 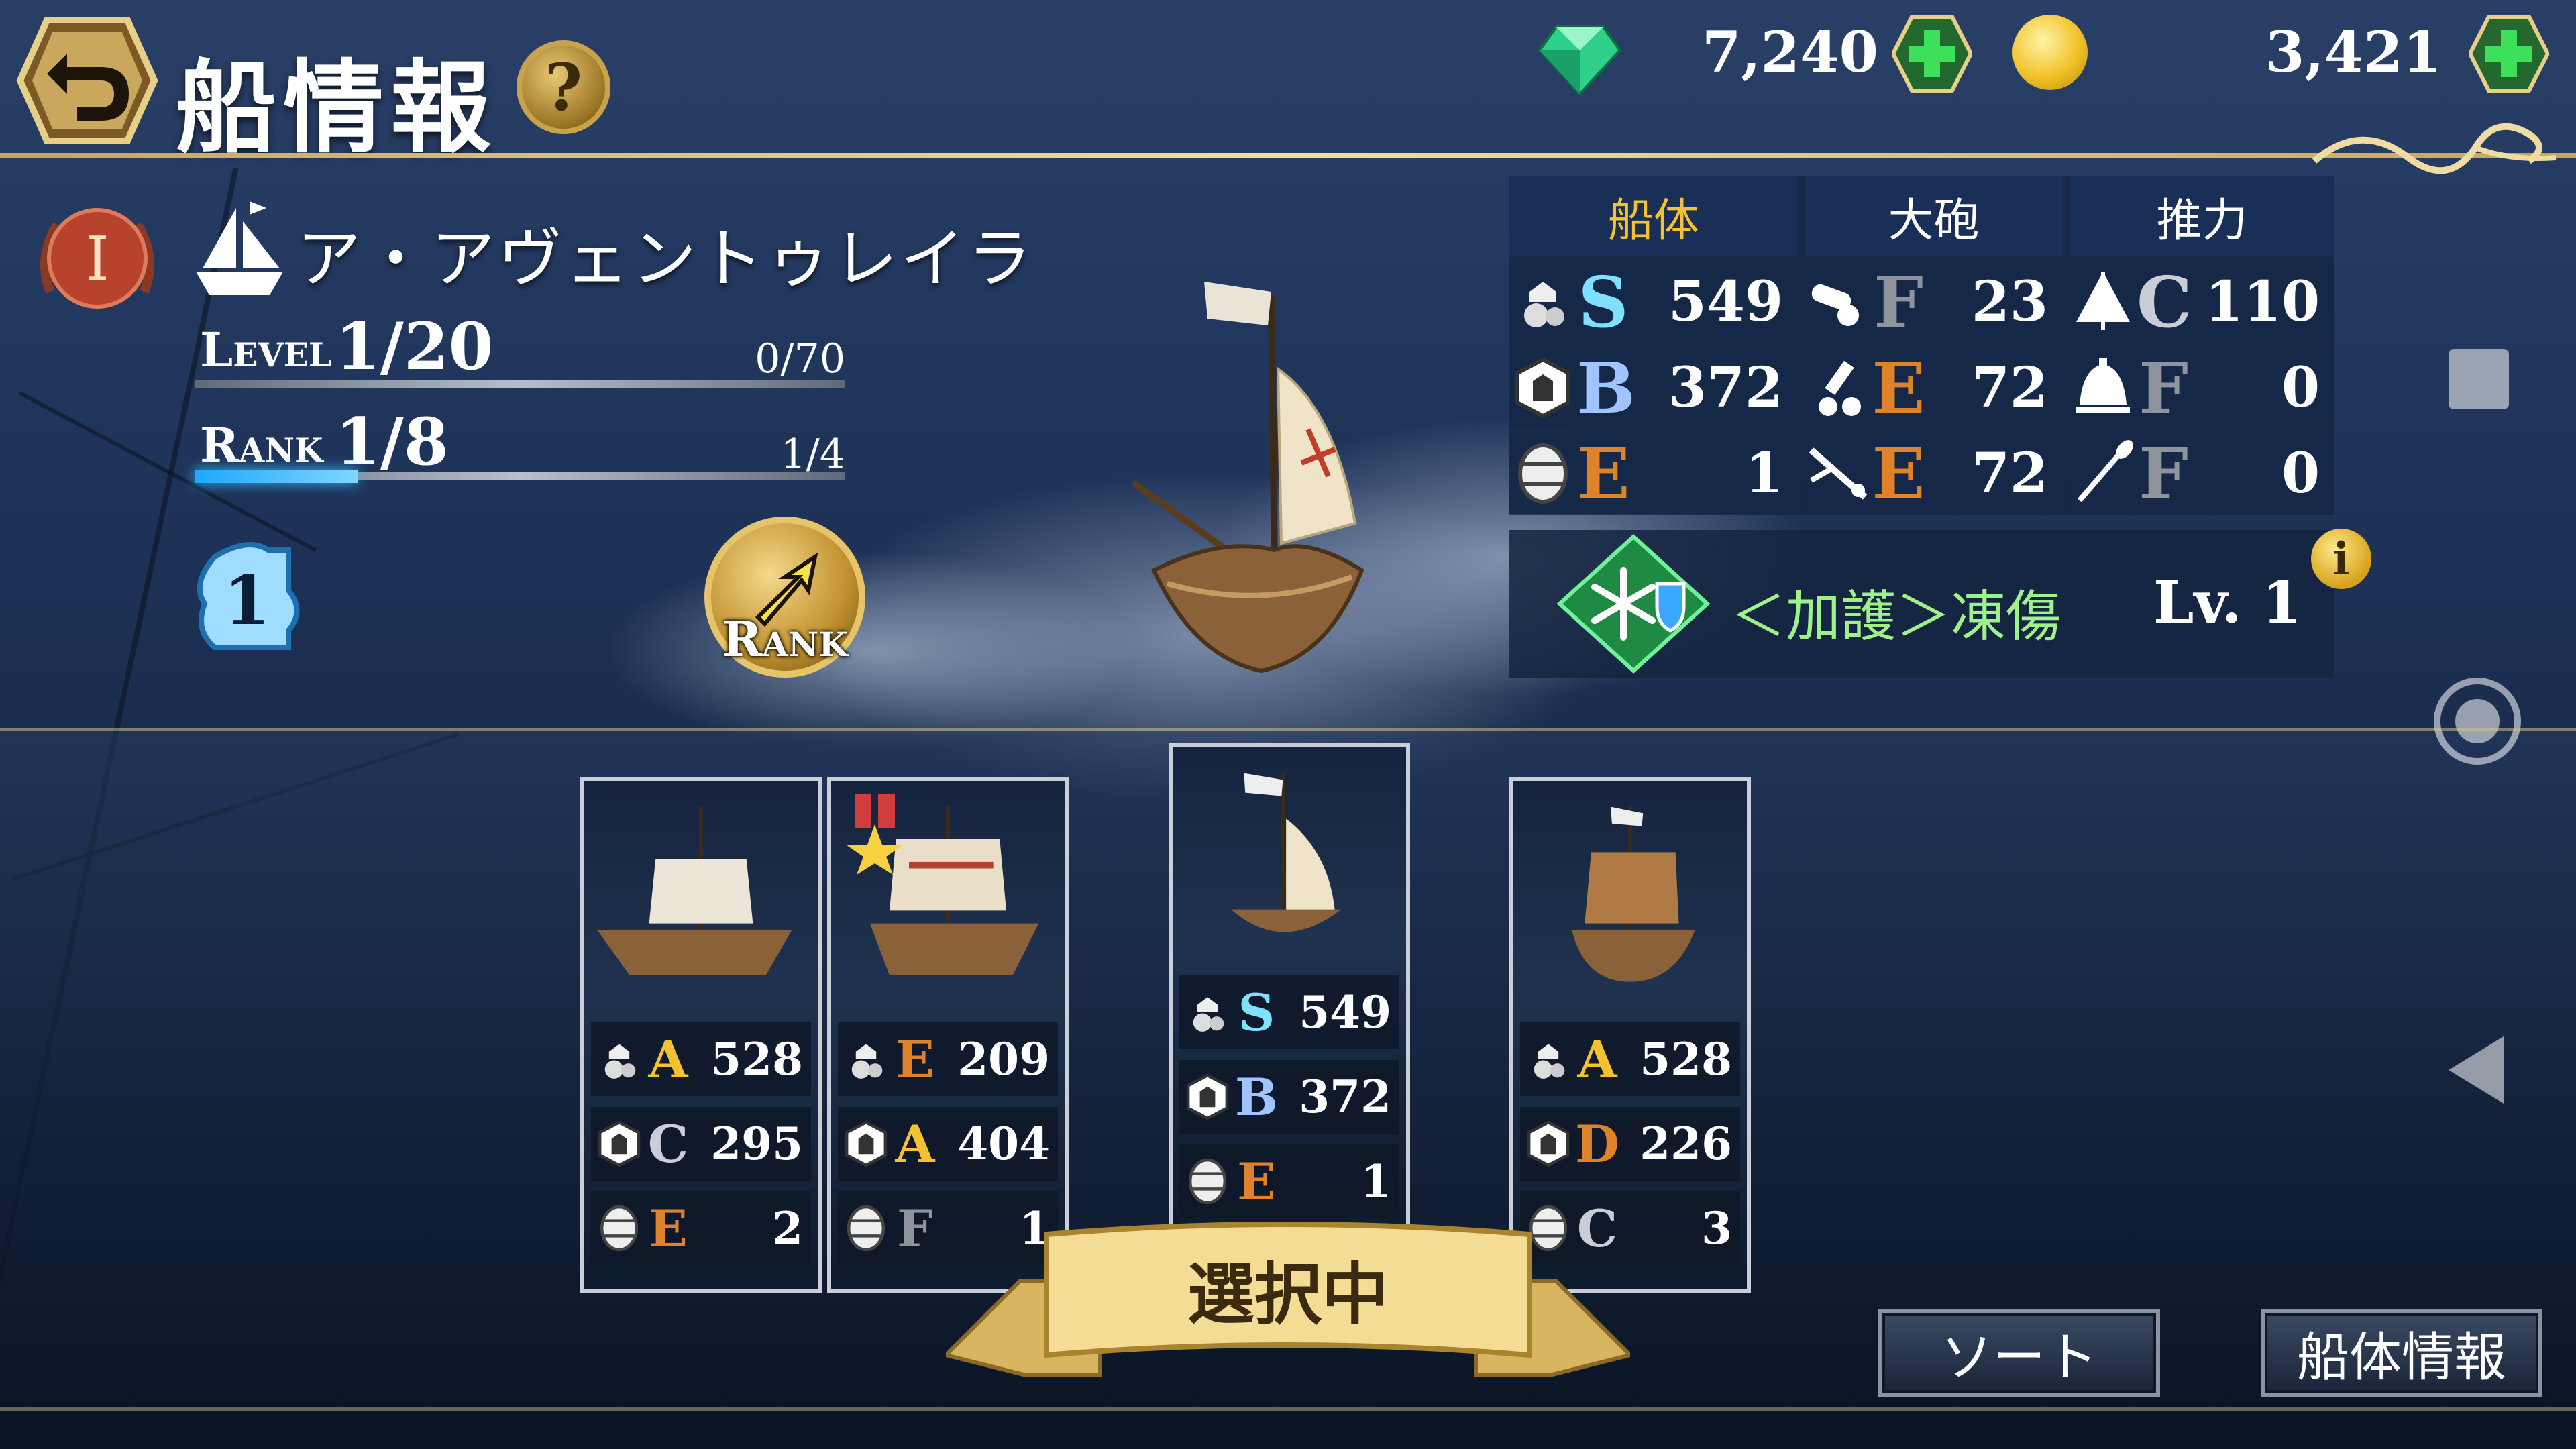 What do you see at coordinates (2164, 301) in the screenshot?
I see `stat-grade: C` at bounding box center [2164, 301].